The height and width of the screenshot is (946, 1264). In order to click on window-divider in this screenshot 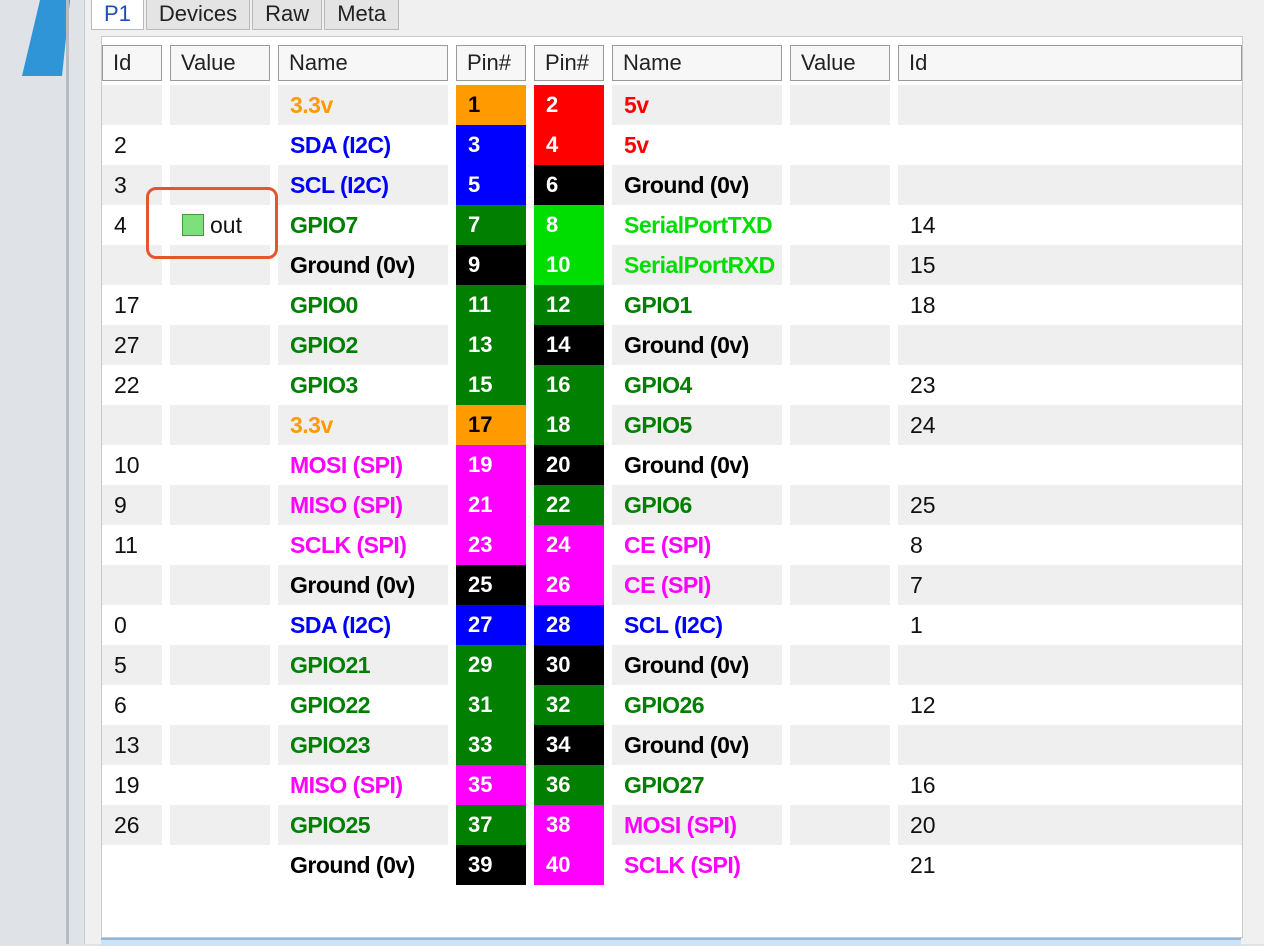, I will do `click(67, 472)`.